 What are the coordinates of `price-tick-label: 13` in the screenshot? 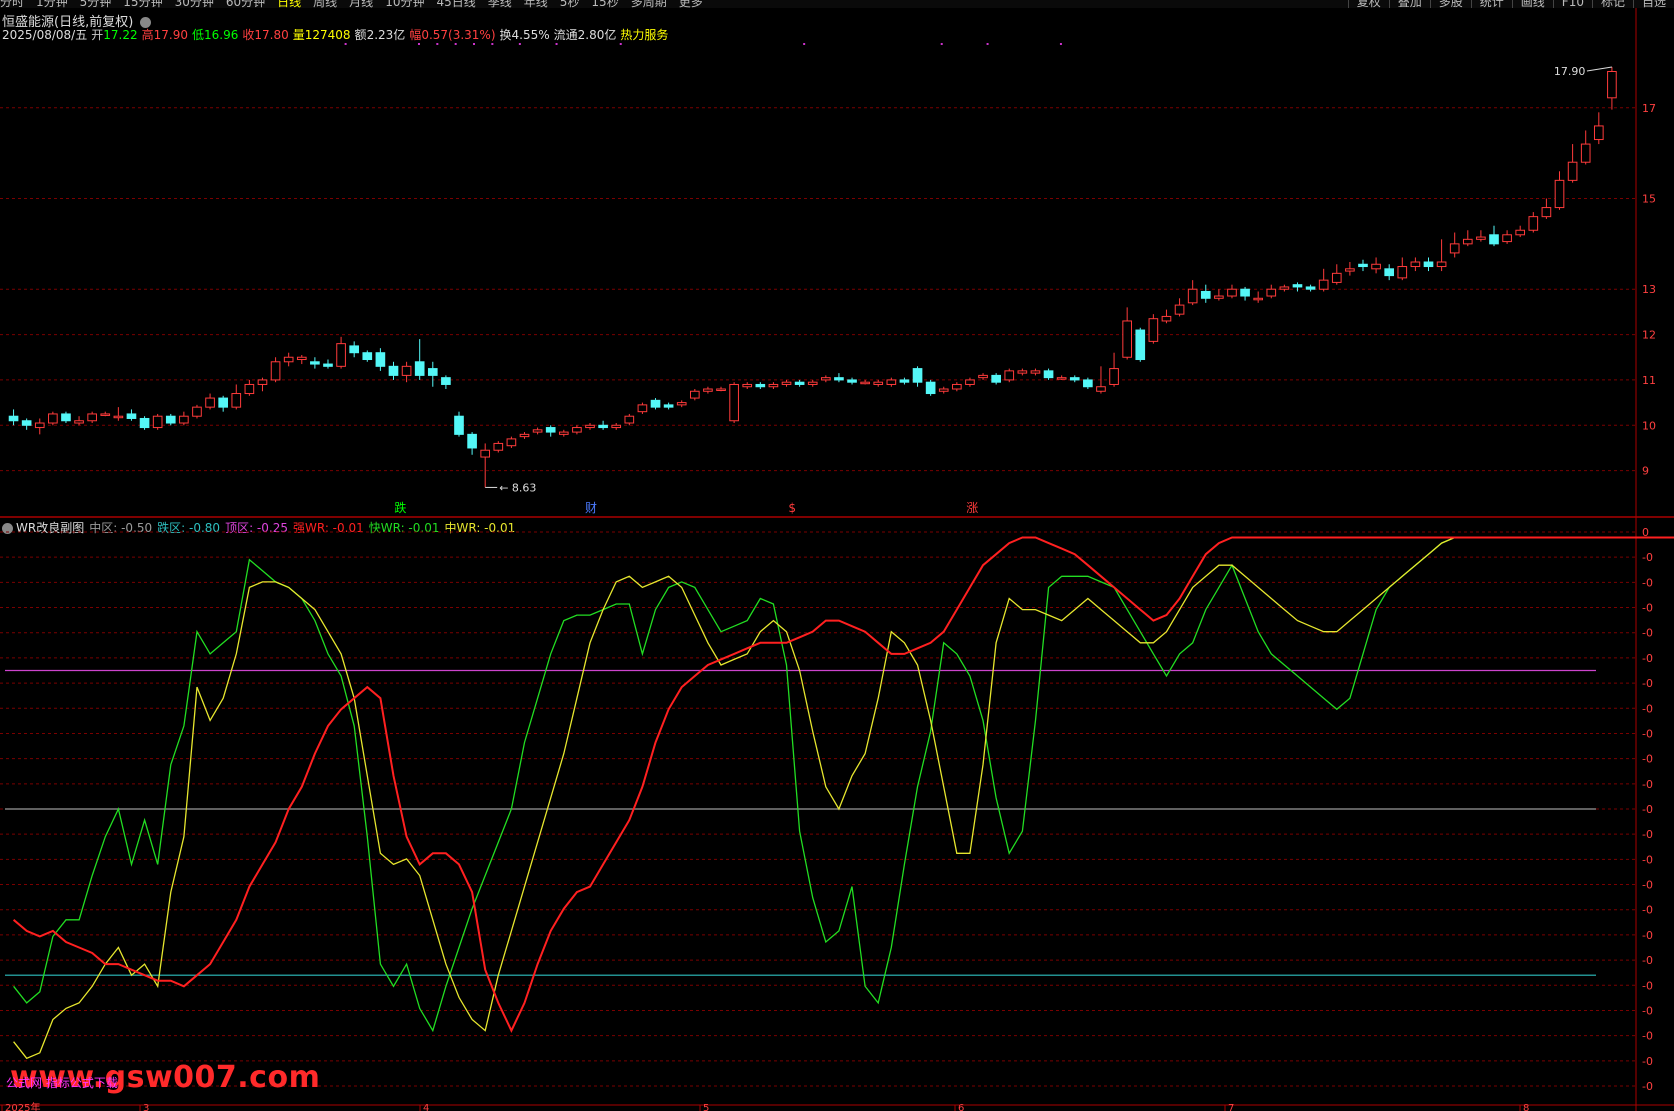 It's located at (1649, 289).